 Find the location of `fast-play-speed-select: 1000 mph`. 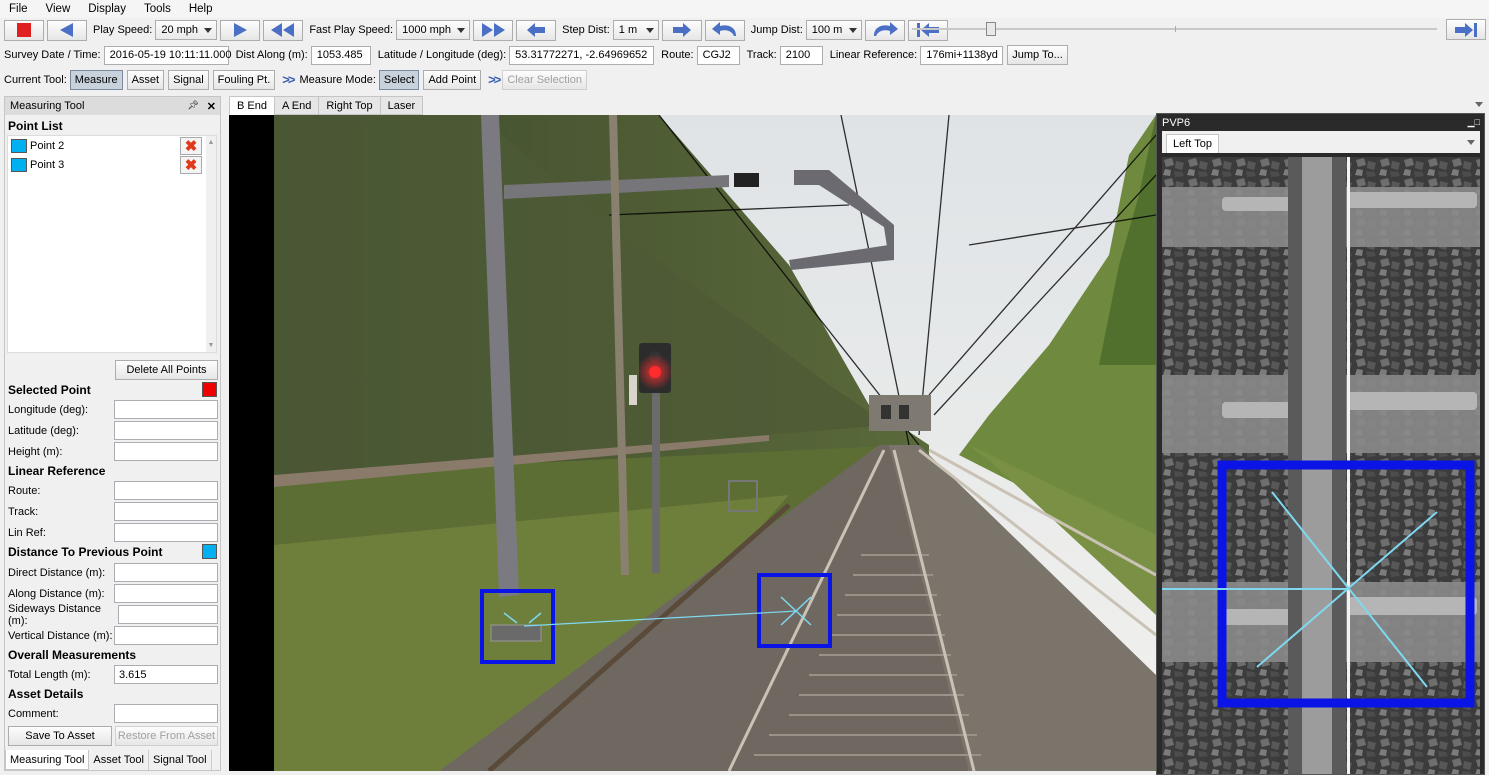

fast-play-speed-select: 1000 mph is located at coordinates (433, 30).